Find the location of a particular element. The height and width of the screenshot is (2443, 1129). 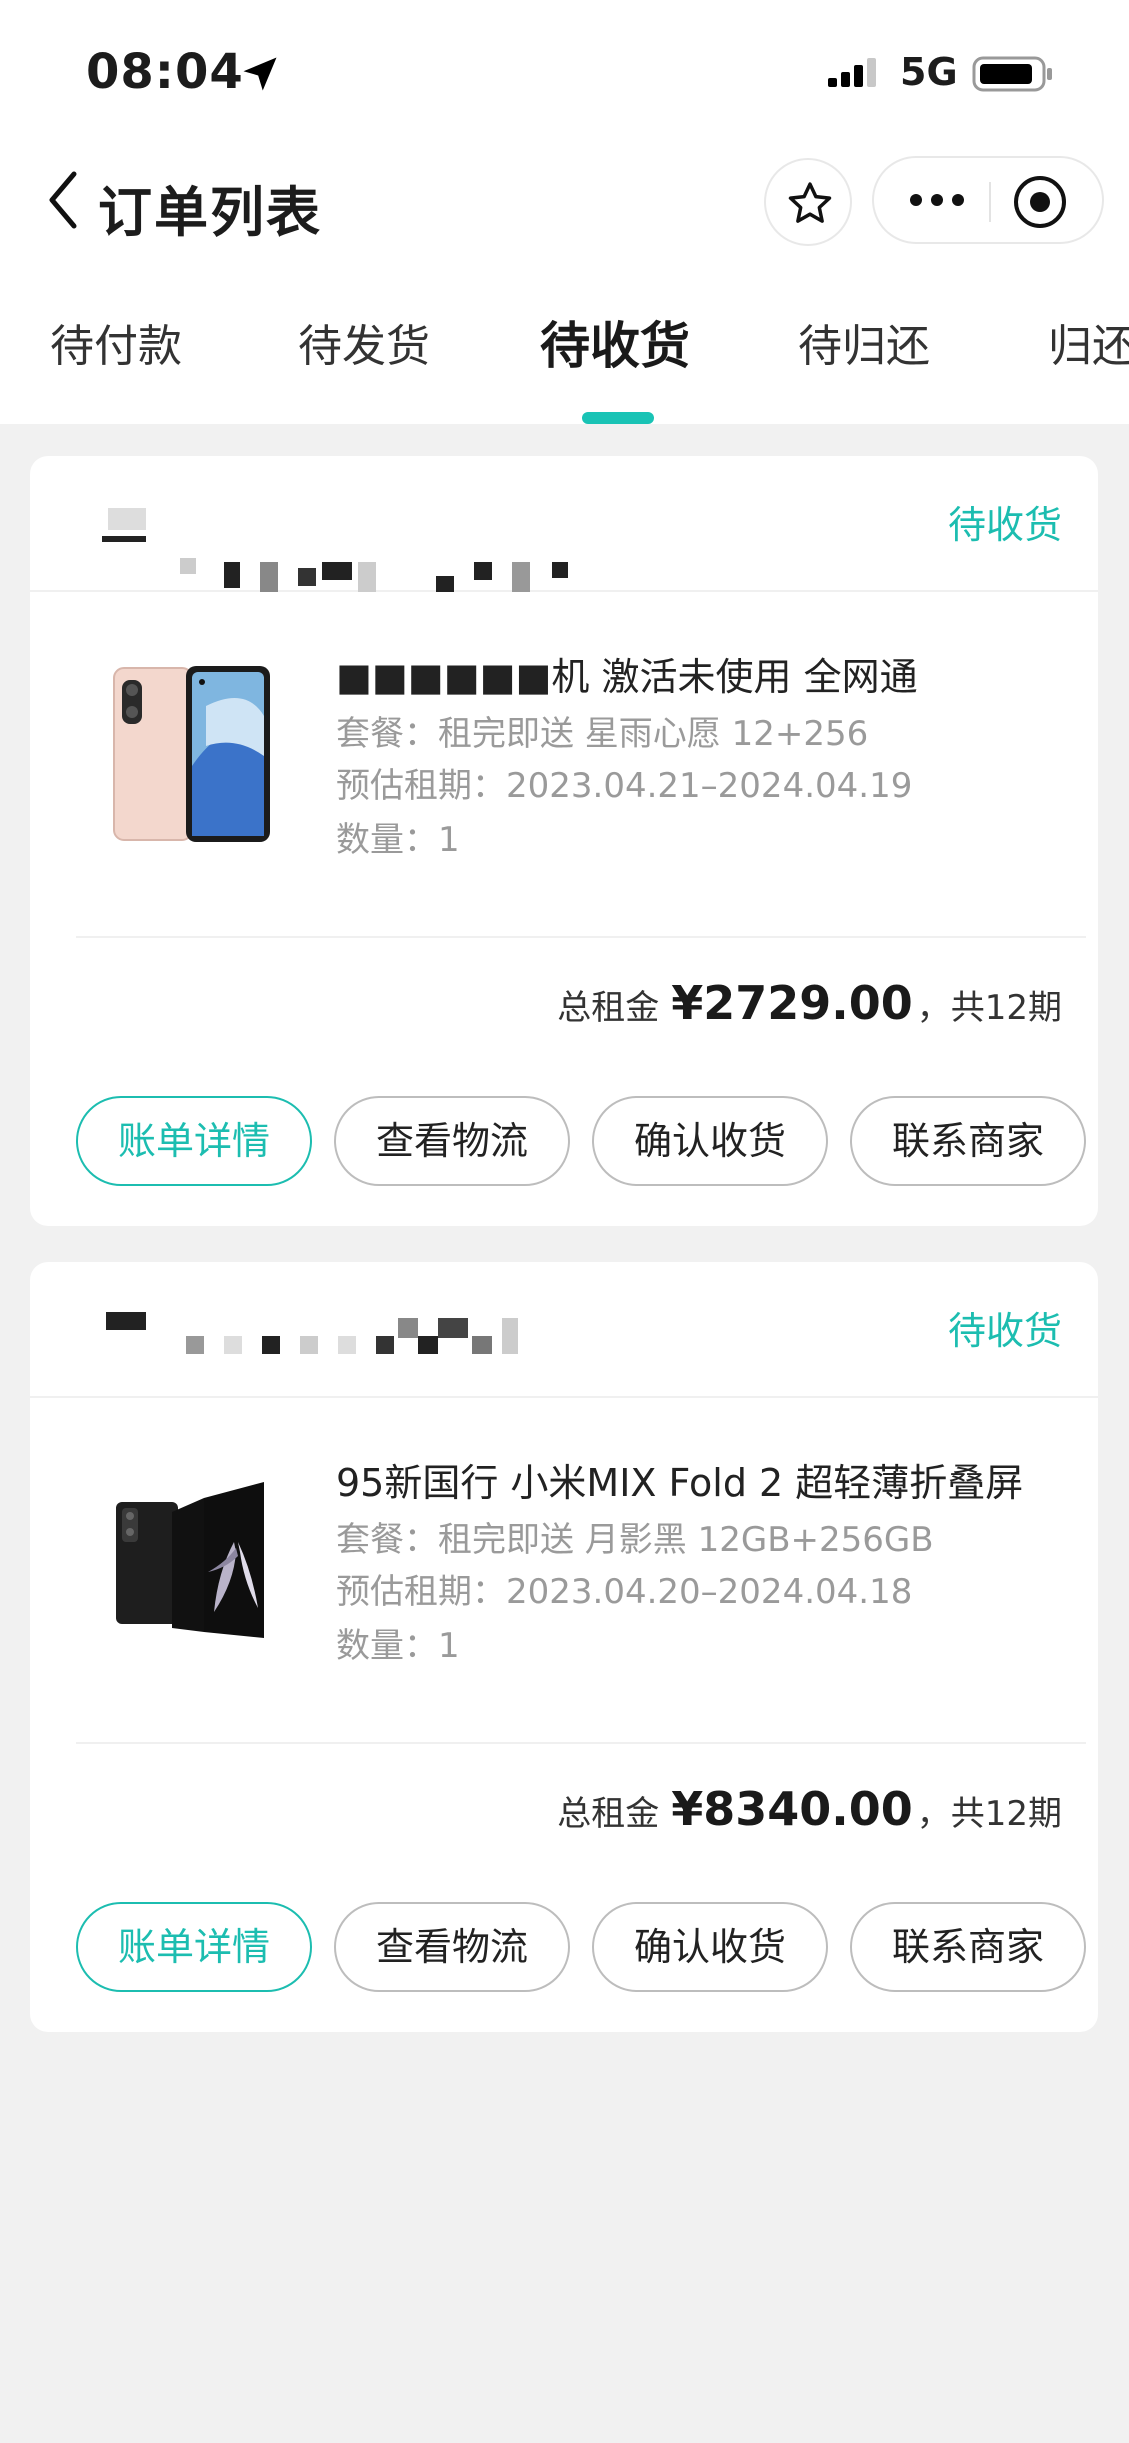

capsule-divider is located at coordinates (990, 202).